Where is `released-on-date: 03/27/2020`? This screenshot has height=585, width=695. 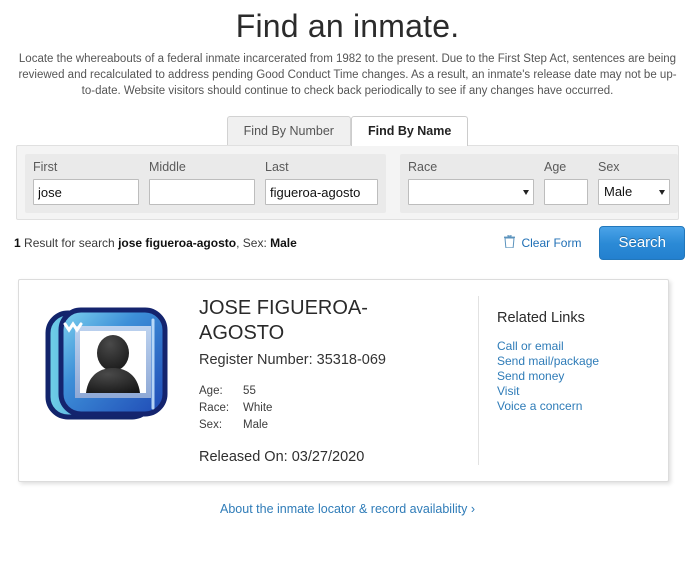
released-on-date: 03/27/2020 is located at coordinates (328, 457).